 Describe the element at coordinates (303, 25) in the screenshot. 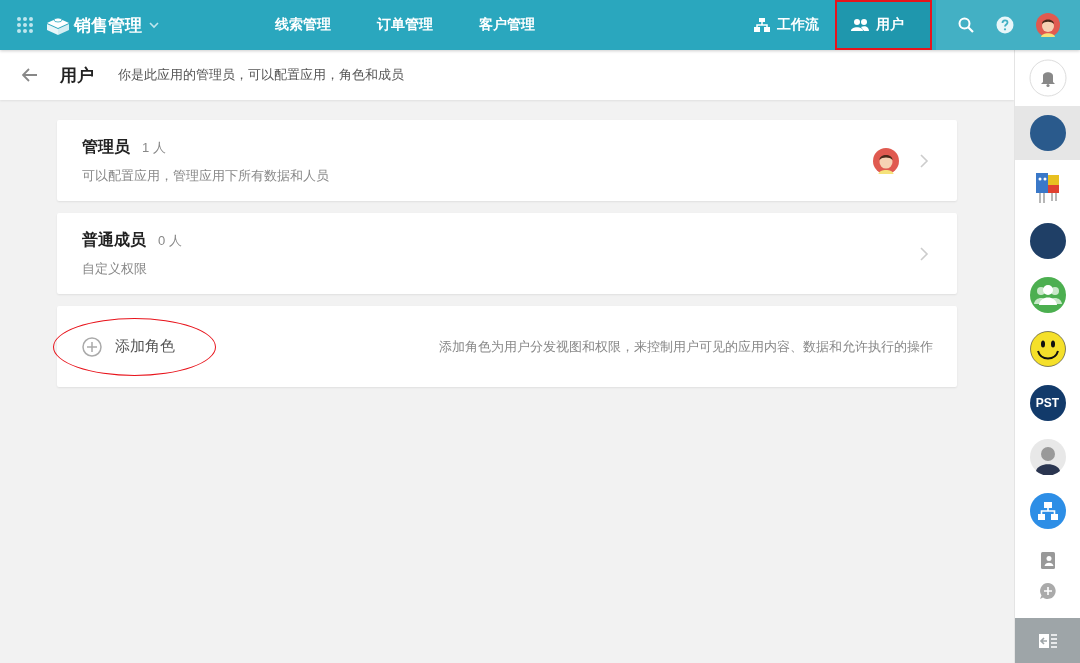

I see `nav-tab: 线索管理` at that location.